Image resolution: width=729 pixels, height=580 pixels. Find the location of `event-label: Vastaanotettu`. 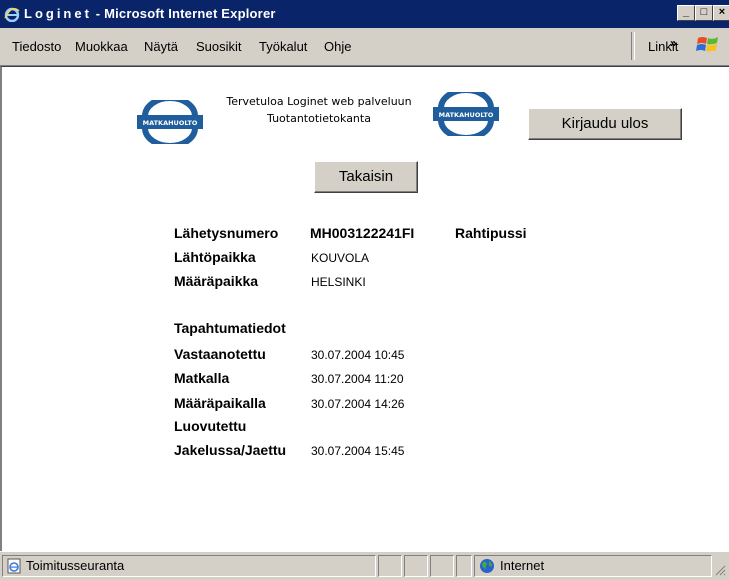

event-label: Vastaanotettu is located at coordinates (220, 354).